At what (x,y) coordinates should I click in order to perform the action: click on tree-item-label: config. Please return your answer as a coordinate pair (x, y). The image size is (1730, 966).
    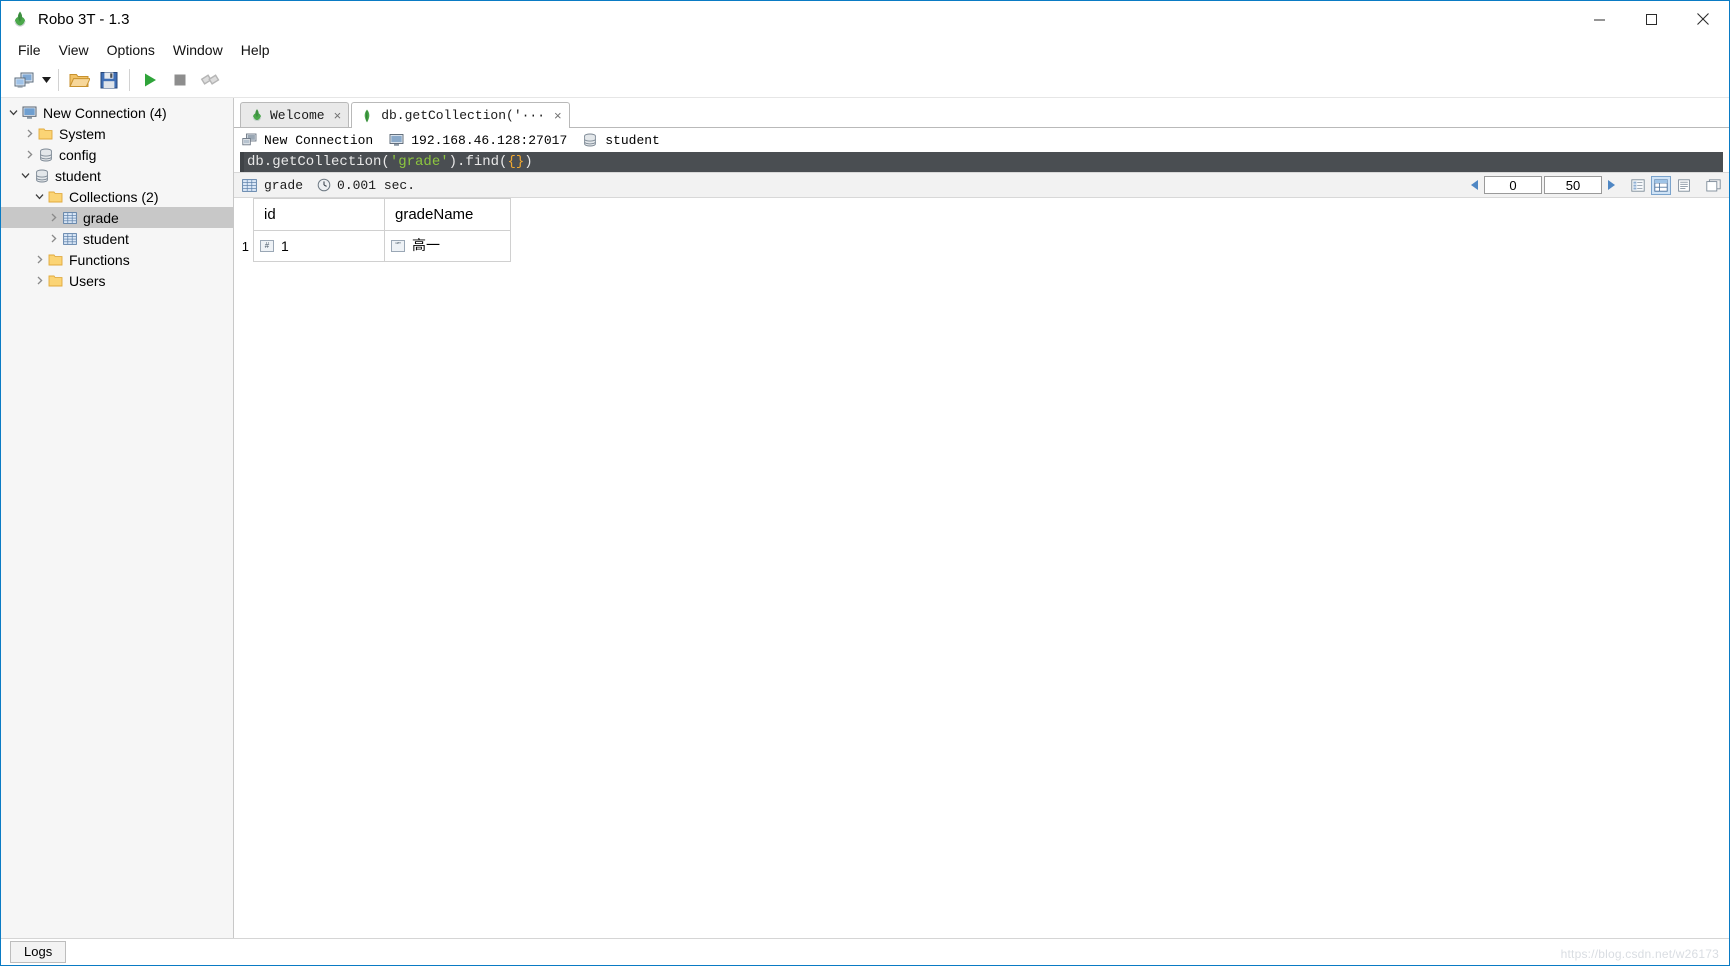
    Looking at the image, I should click on (78, 154).